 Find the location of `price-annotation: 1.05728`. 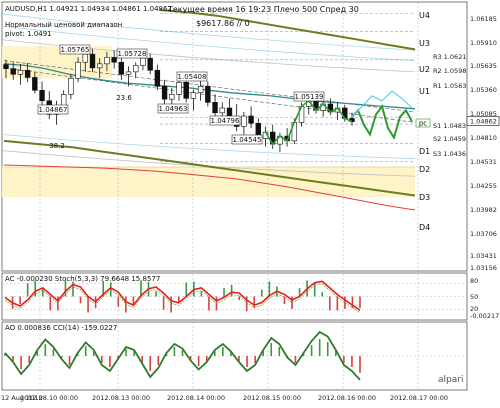

price-annotation: 1.05728 is located at coordinates (132, 54).